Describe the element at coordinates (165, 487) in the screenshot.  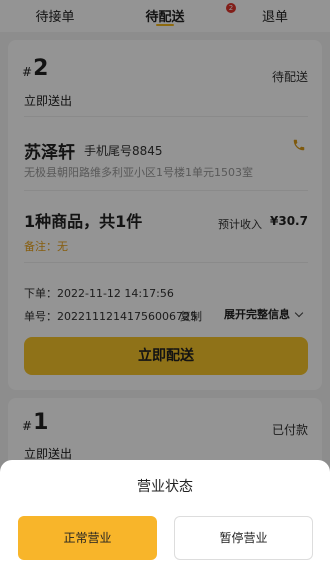
I see `sheet-title: 营业状态` at that location.